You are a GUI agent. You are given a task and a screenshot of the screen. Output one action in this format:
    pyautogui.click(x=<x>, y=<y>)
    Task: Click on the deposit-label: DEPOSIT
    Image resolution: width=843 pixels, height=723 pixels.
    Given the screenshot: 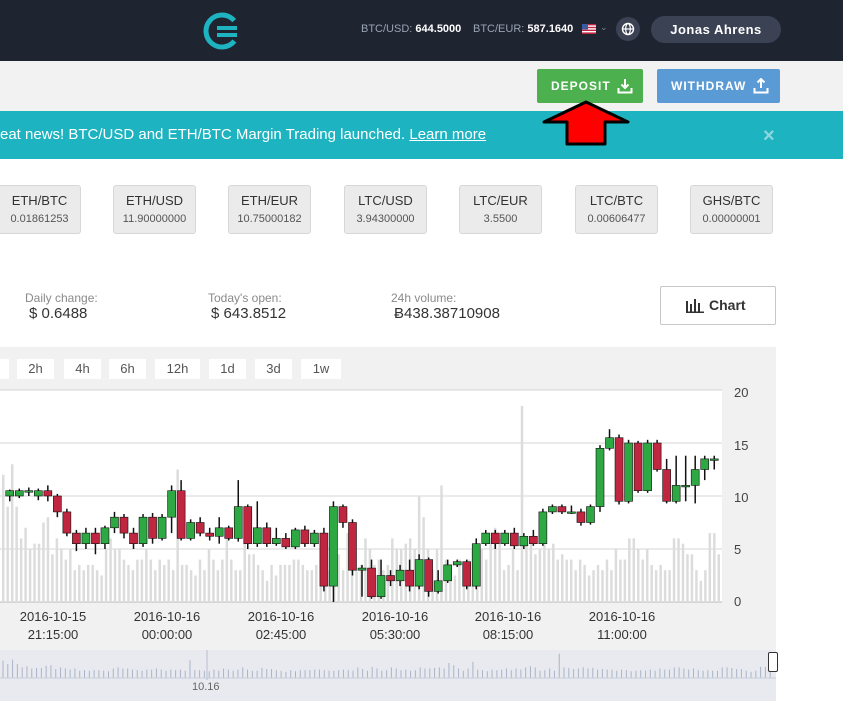 What is the action you would take?
    pyautogui.click(x=581, y=86)
    